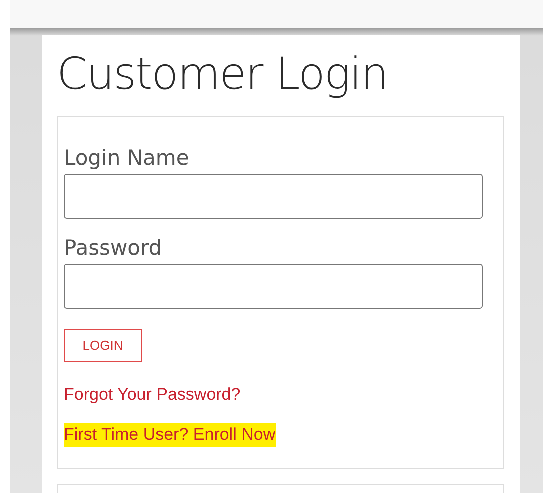  Describe the element at coordinates (127, 158) in the screenshot. I see `field-label: Login Name` at that location.